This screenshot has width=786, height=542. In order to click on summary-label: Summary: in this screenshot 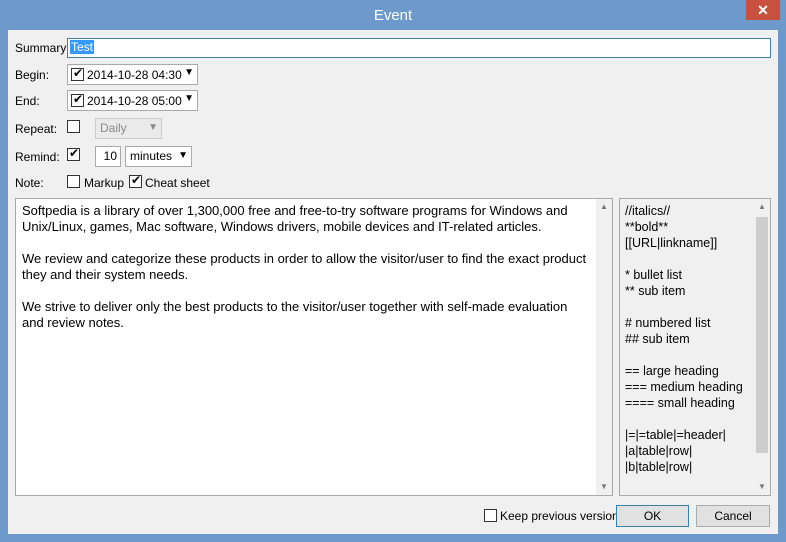, I will do `click(42, 48)`.